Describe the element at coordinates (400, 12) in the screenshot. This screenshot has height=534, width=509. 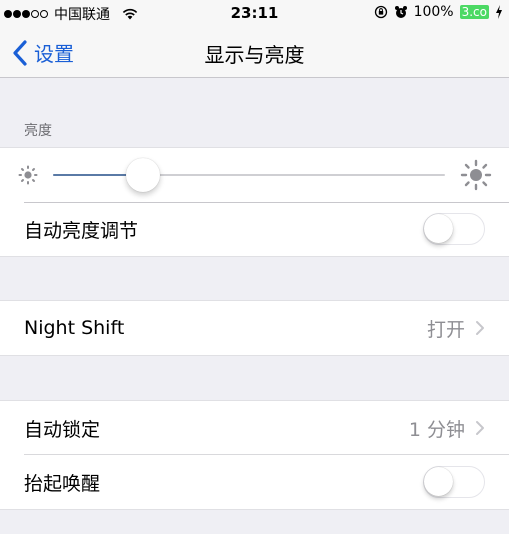
I see `alarm-icon` at that location.